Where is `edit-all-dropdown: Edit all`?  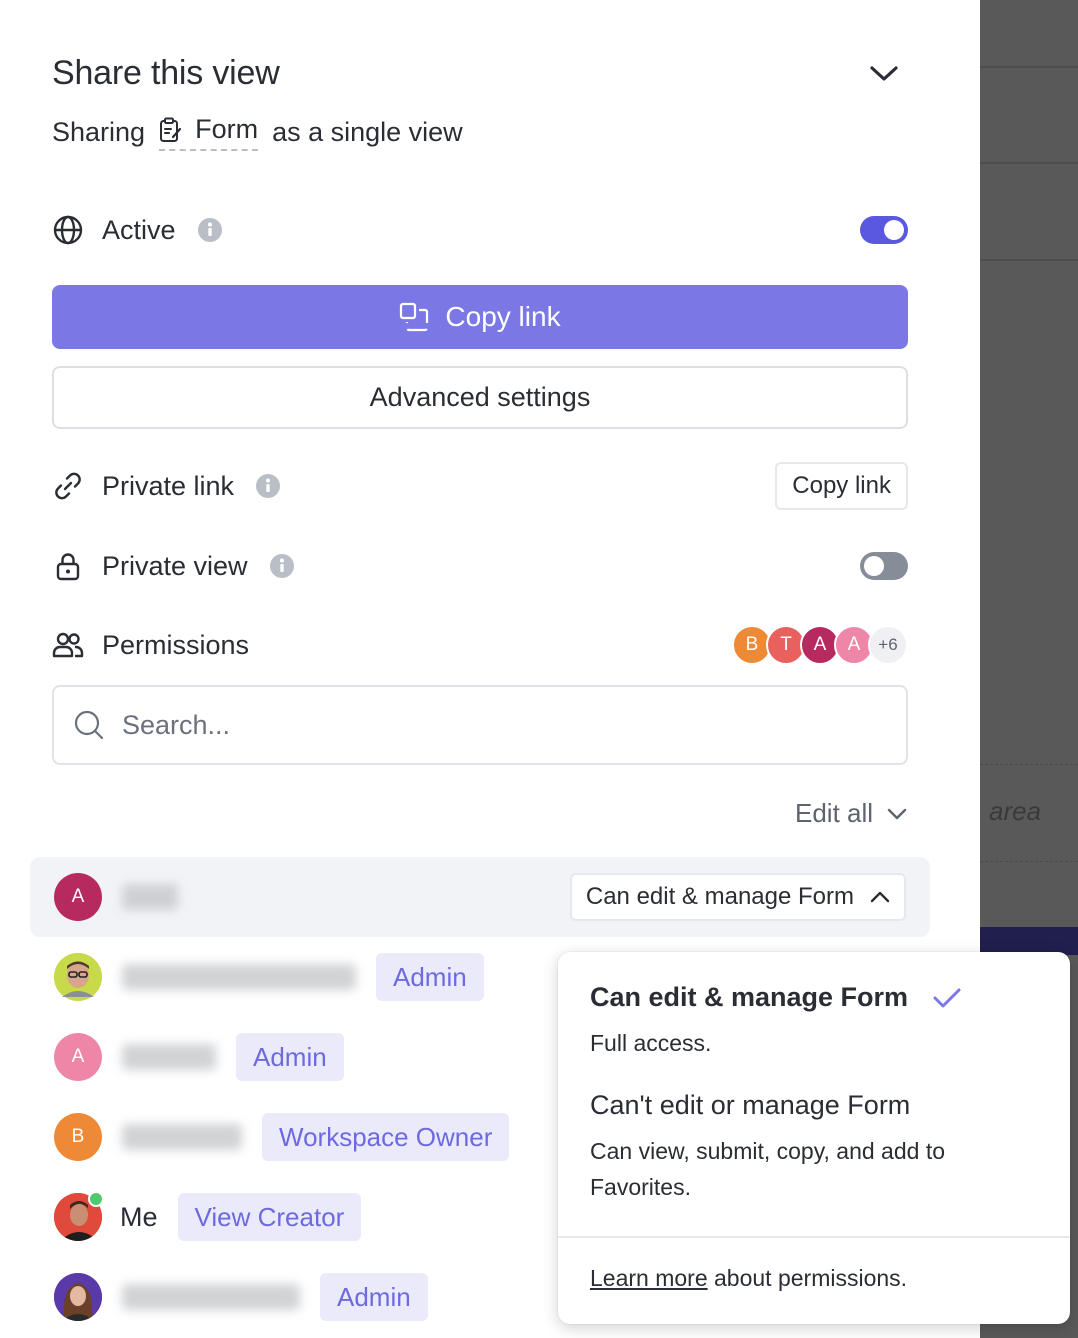
edit-all-dropdown: Edit all is located at coordinates (851, 813).